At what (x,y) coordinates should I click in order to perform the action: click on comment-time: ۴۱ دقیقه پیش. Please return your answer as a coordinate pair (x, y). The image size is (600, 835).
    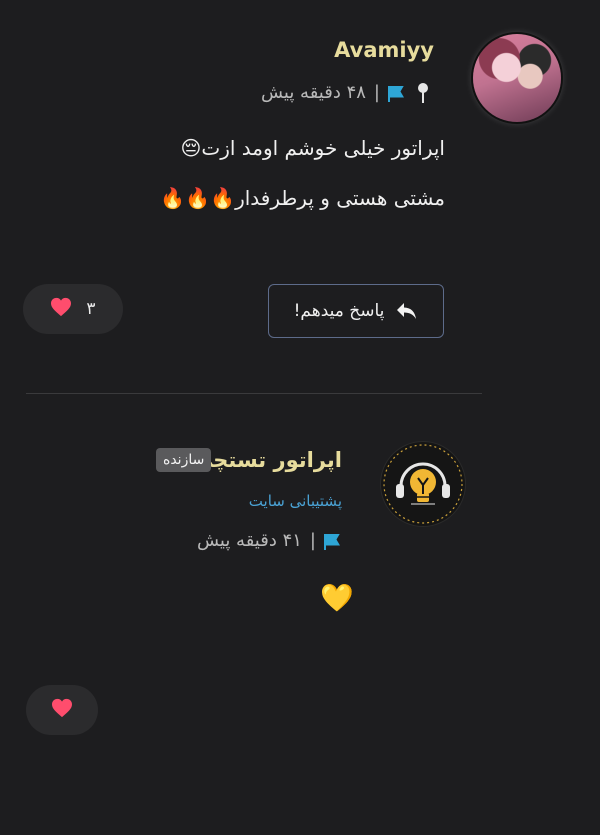
    Looking at the image, I should click on (249, 540).